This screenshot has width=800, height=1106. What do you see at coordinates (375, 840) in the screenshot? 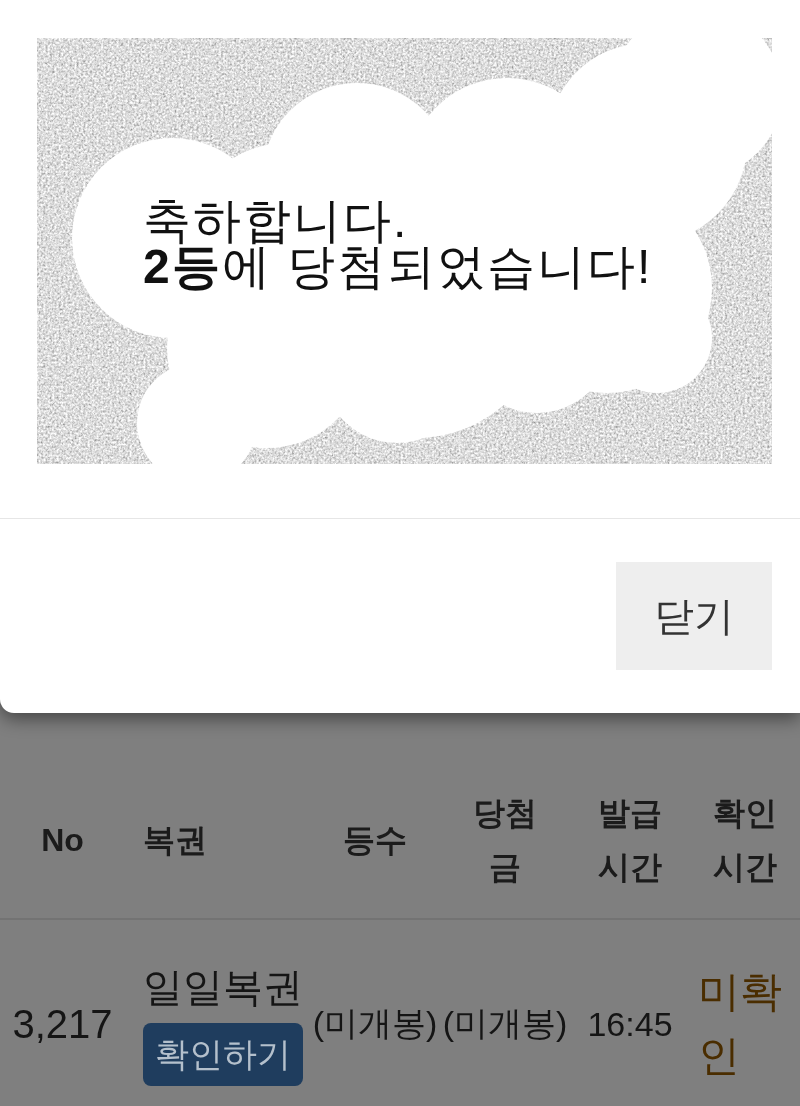
I see `column-header: 등수` at bounding box center [375, 840].